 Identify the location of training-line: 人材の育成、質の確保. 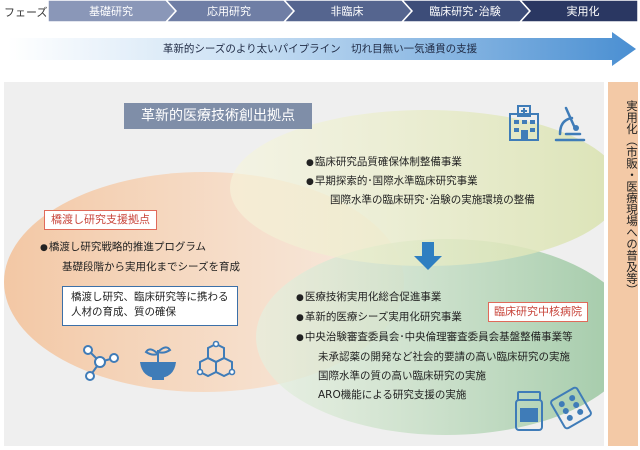
(123, 312).